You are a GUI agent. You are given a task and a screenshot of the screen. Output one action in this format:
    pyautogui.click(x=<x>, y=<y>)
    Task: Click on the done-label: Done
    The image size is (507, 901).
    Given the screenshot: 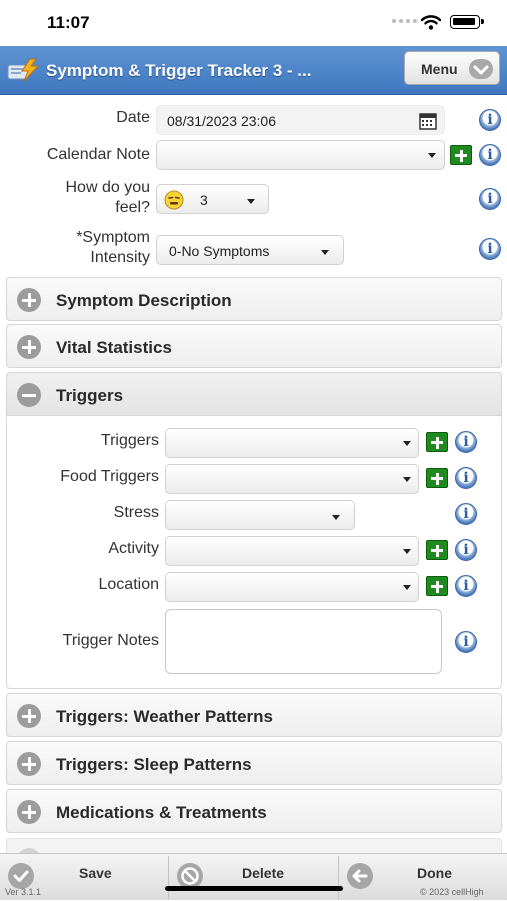 What is the action you would take?
    pyautogui.click(x=434, y=873)
    